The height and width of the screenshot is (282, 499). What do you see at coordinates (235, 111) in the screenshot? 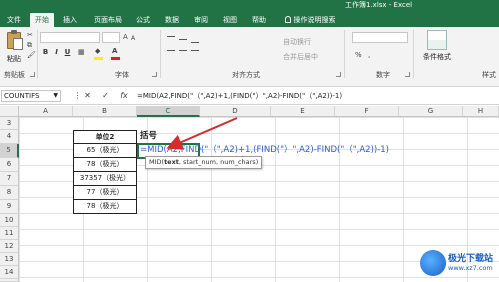
I see `column-header: D` at bounding box center [235, 111].